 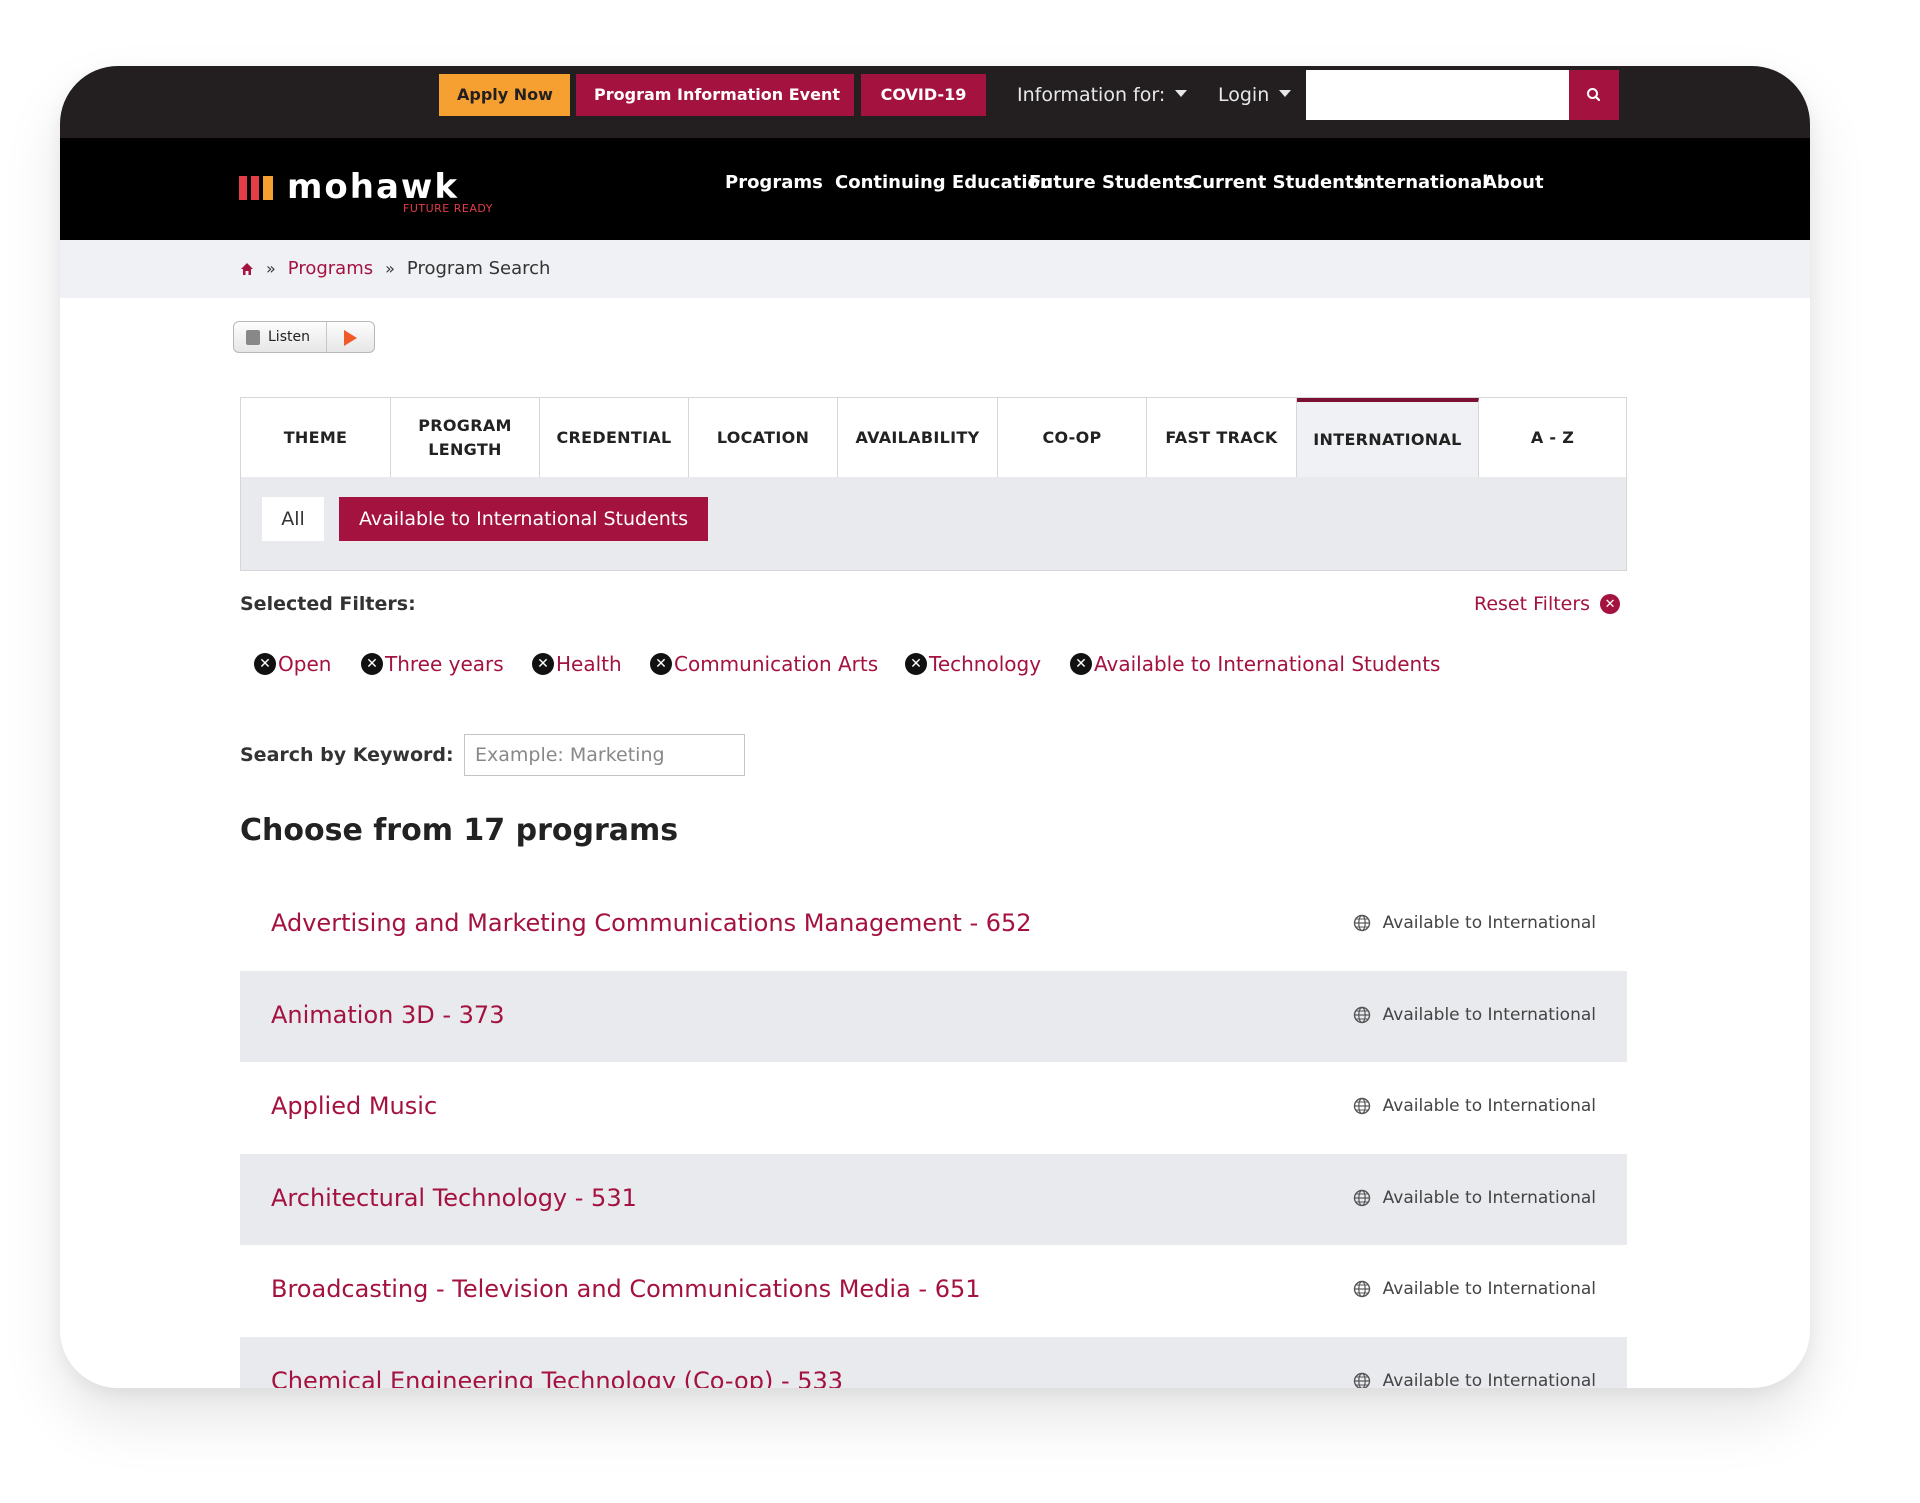 I want to click on program-info-event-button: Program Information Event, so click(x=715, y=95).